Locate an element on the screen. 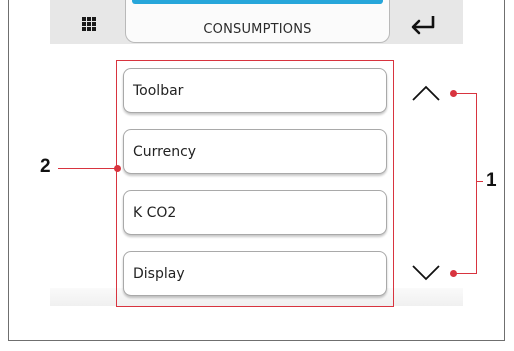 This screenshot has width=514, height=351. title-tab-accent is located at coordinates (257, 2).